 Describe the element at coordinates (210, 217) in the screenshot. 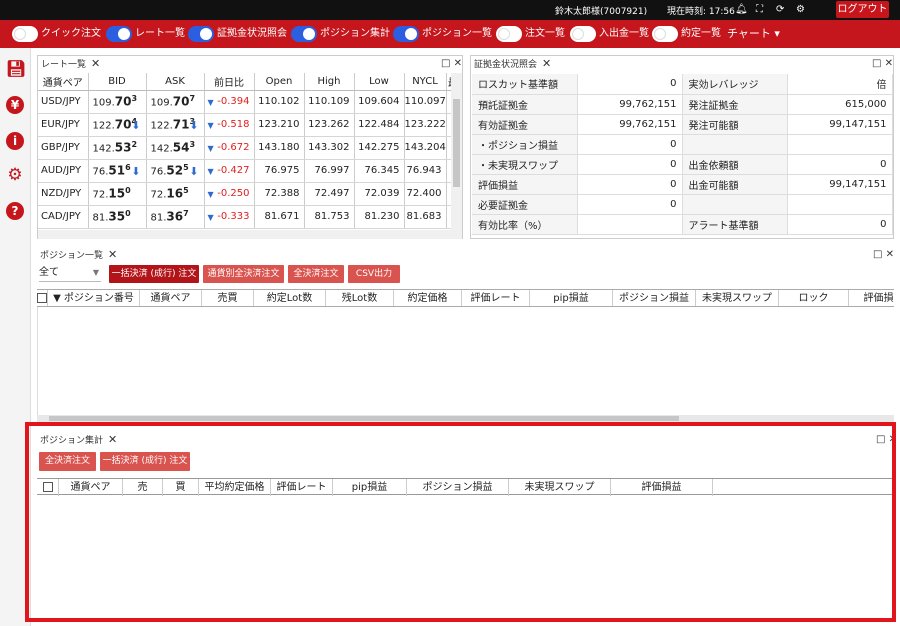

I see `triangle-down-icon: ▼` at that location.